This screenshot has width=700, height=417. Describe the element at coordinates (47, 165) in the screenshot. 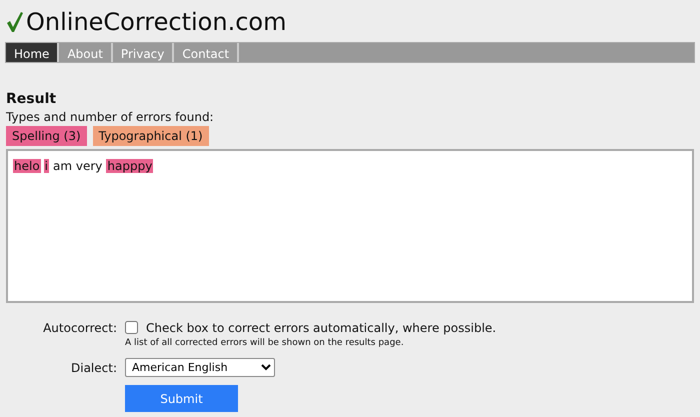

I see `error-word: i` at that location.